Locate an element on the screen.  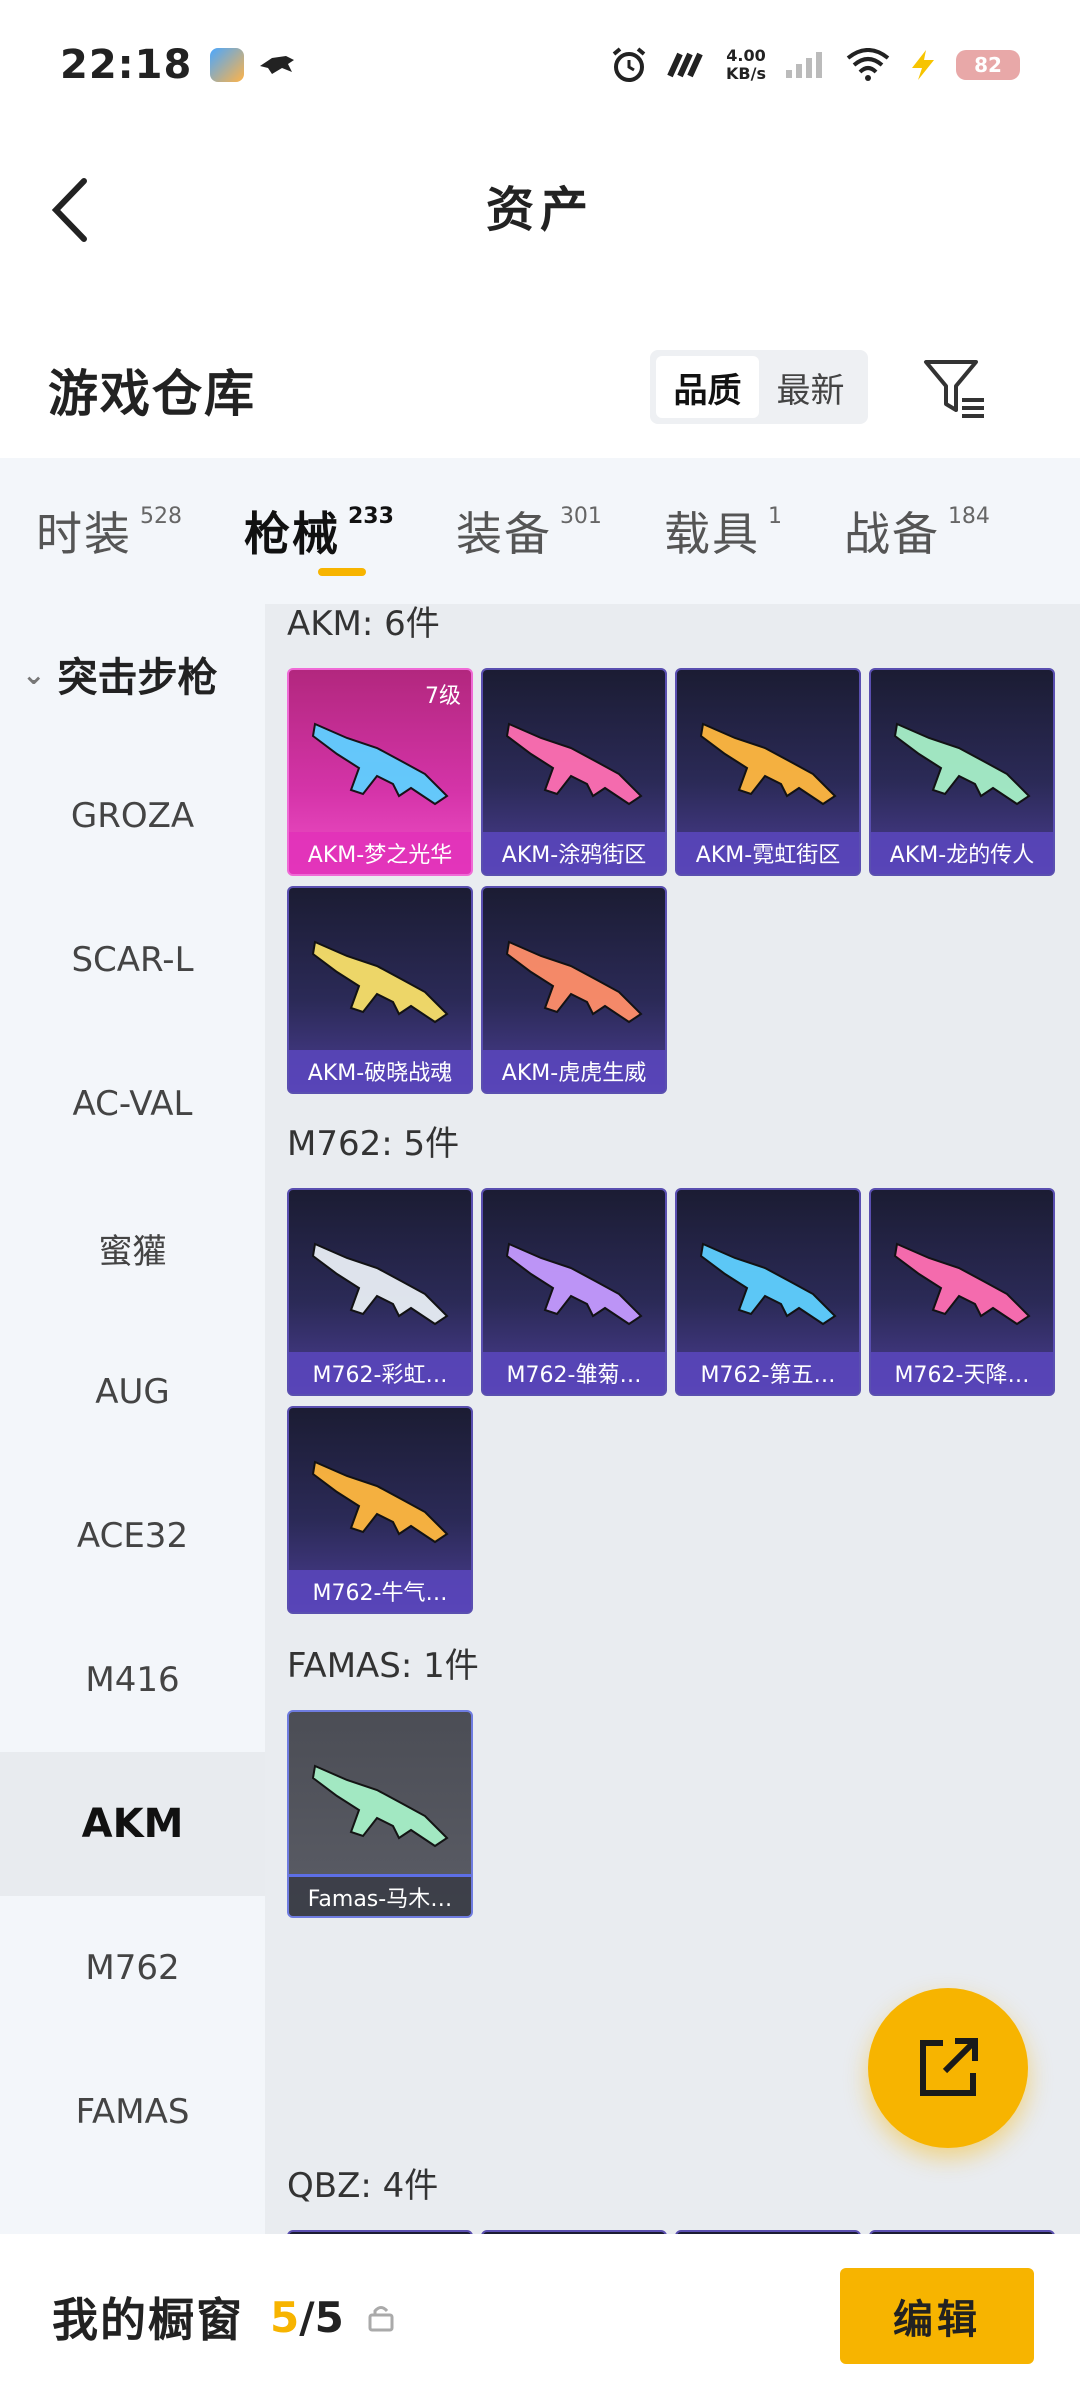
status-bar: 22:18 4.00 KB/s 82 is located at coordinates (540, 65).